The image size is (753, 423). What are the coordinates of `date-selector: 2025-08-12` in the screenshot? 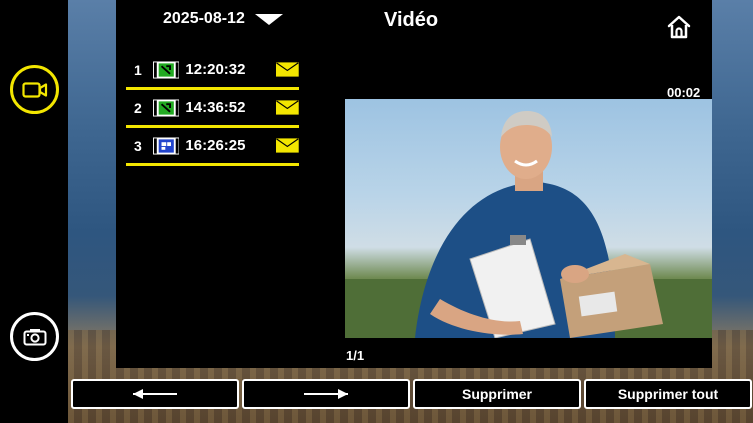 It's located at (223, 19).